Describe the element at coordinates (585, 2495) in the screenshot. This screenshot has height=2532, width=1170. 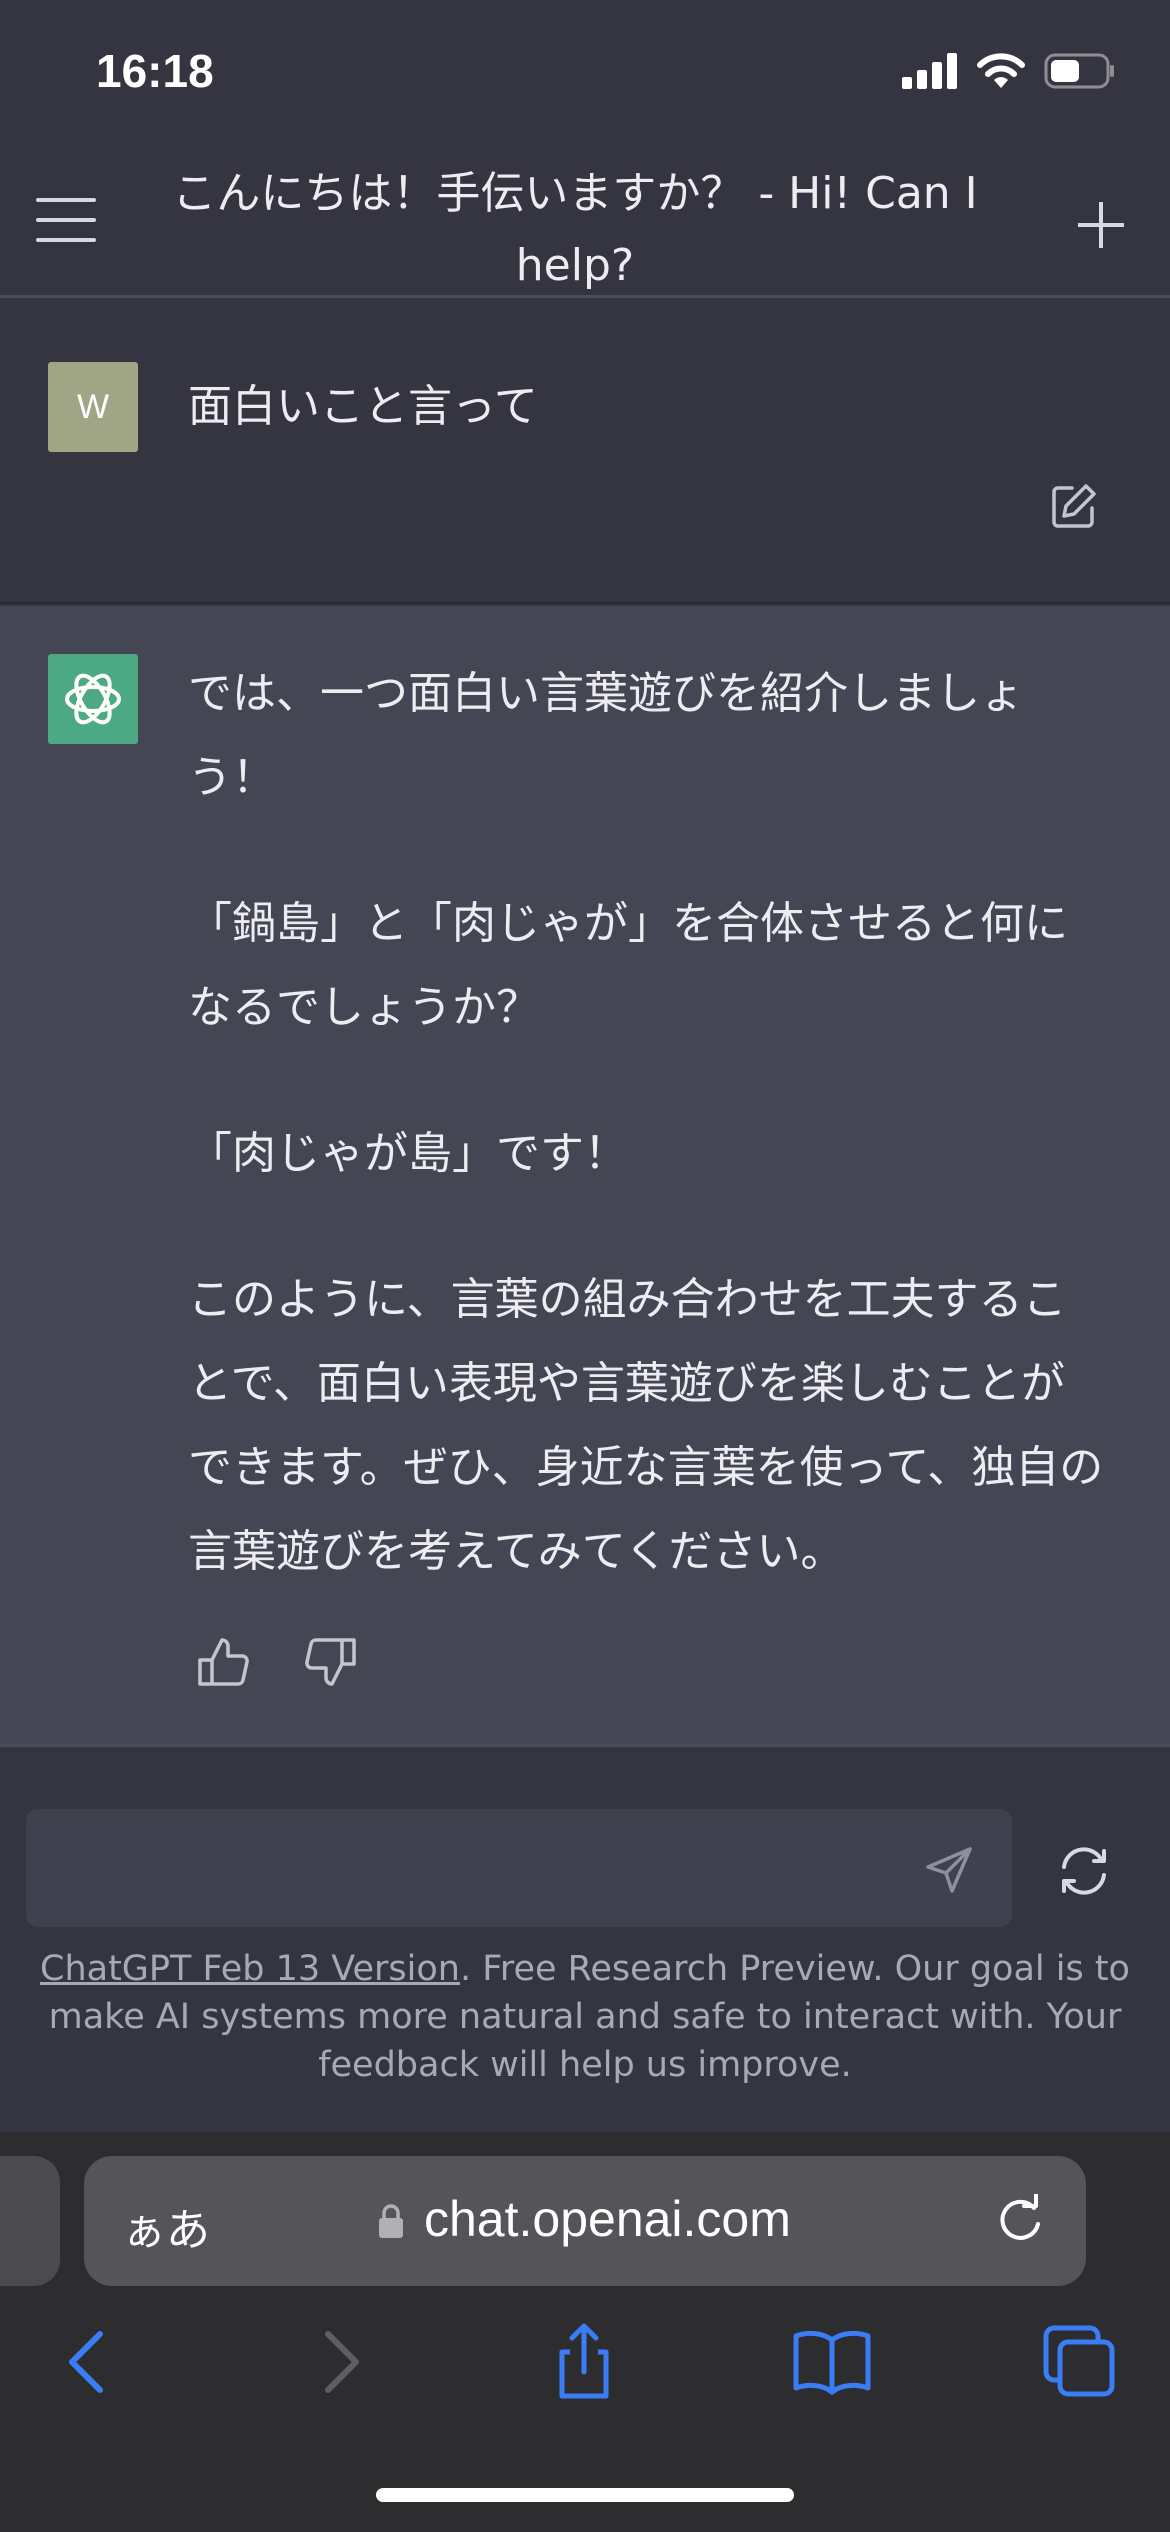
I see `home-indicator` at that location.